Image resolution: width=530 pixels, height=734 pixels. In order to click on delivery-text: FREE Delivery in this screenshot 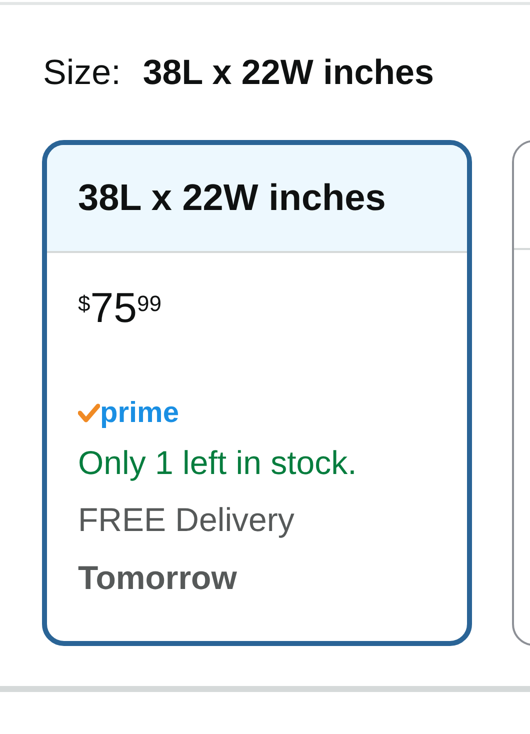, I will do `click(187, 520)`.